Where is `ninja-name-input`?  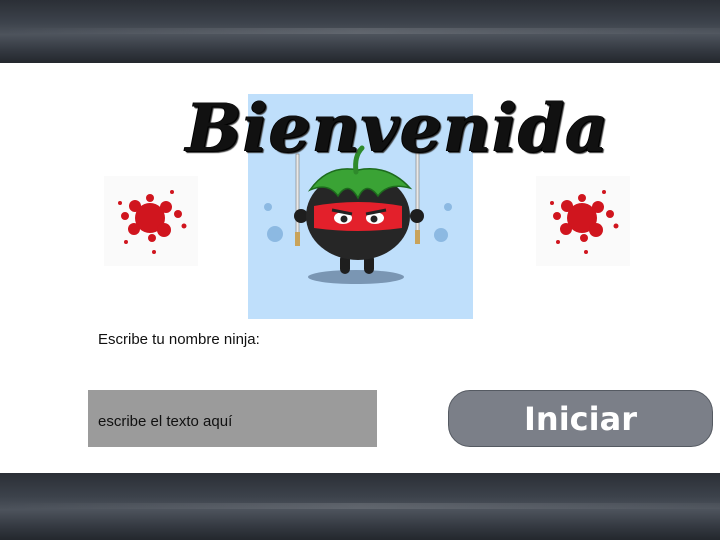
ninja-name-input is located at coordinates (232, 418).